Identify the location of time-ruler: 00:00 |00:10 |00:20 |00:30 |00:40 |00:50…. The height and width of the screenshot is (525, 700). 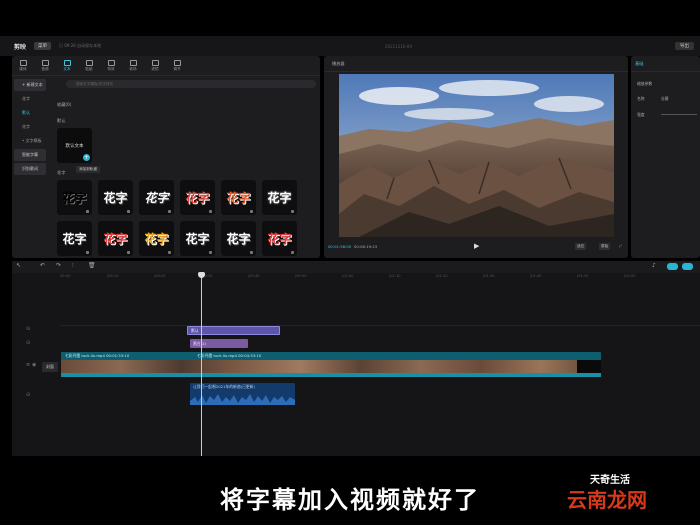
(380, 277).